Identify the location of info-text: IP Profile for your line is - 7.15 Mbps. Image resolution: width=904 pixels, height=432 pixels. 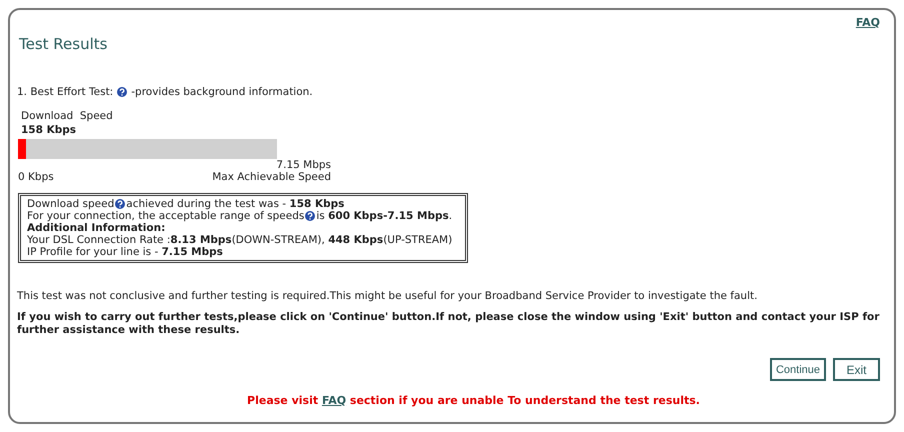
(125, 252).